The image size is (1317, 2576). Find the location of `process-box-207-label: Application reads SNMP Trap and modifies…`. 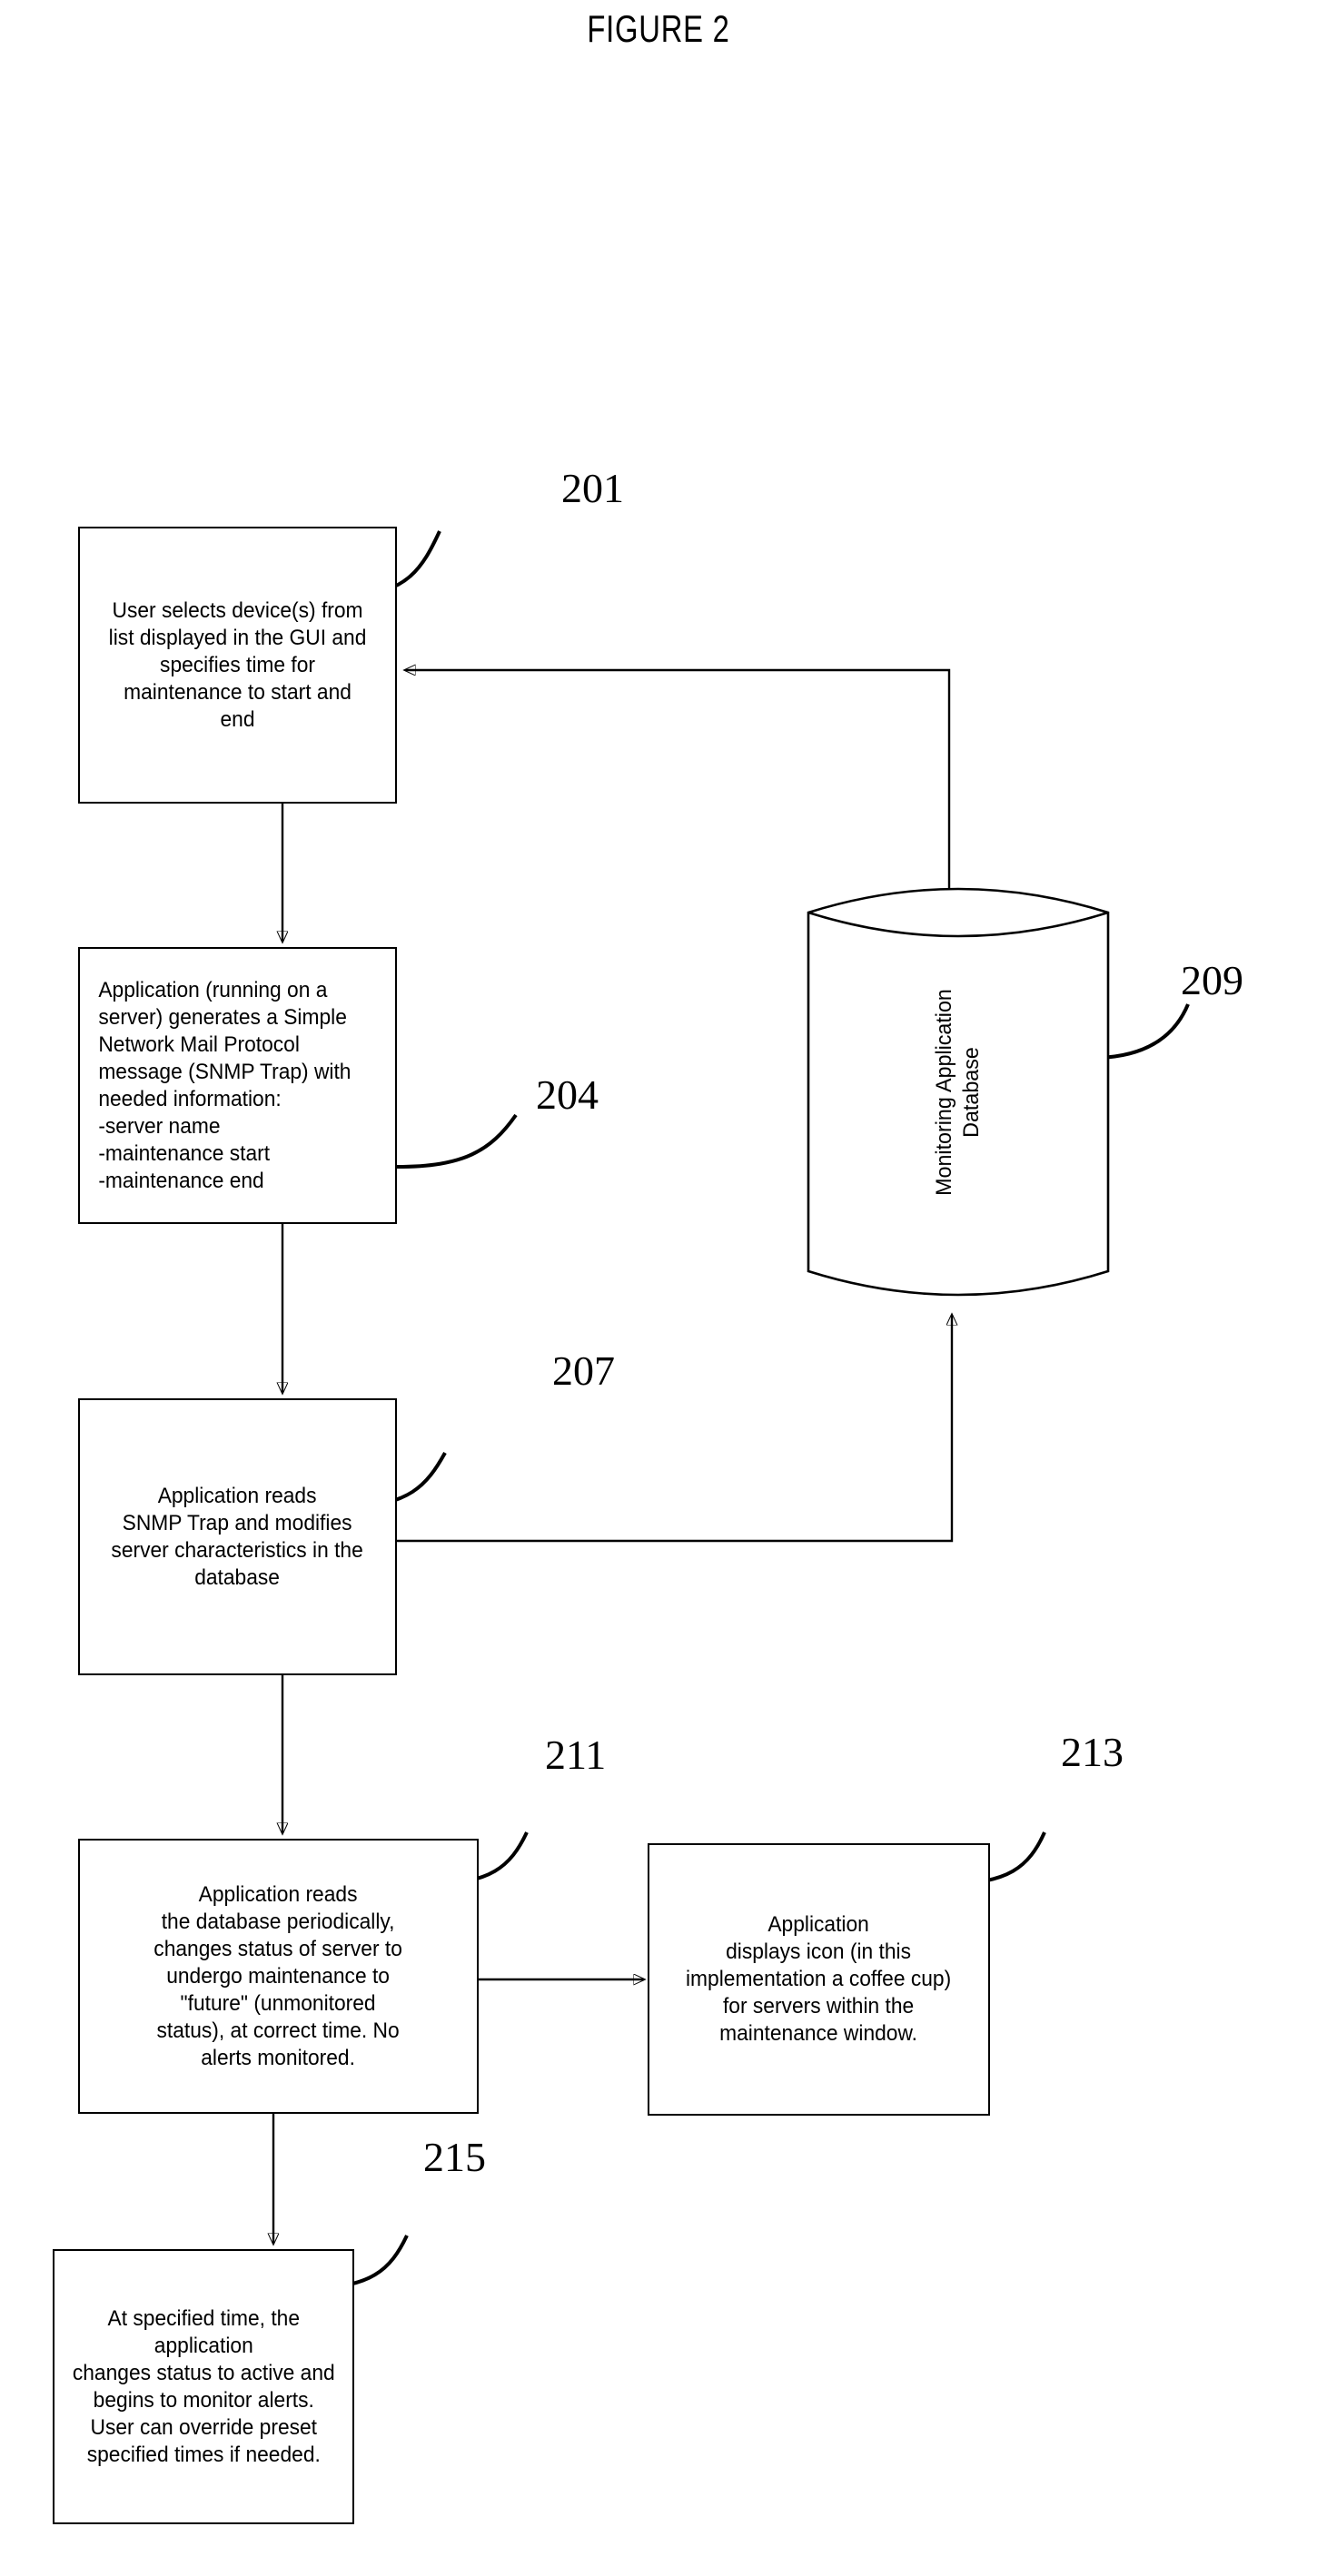

process-box-207-label: Application reads SNMP Trap and modifies… is located at coordinates (237, 1536).